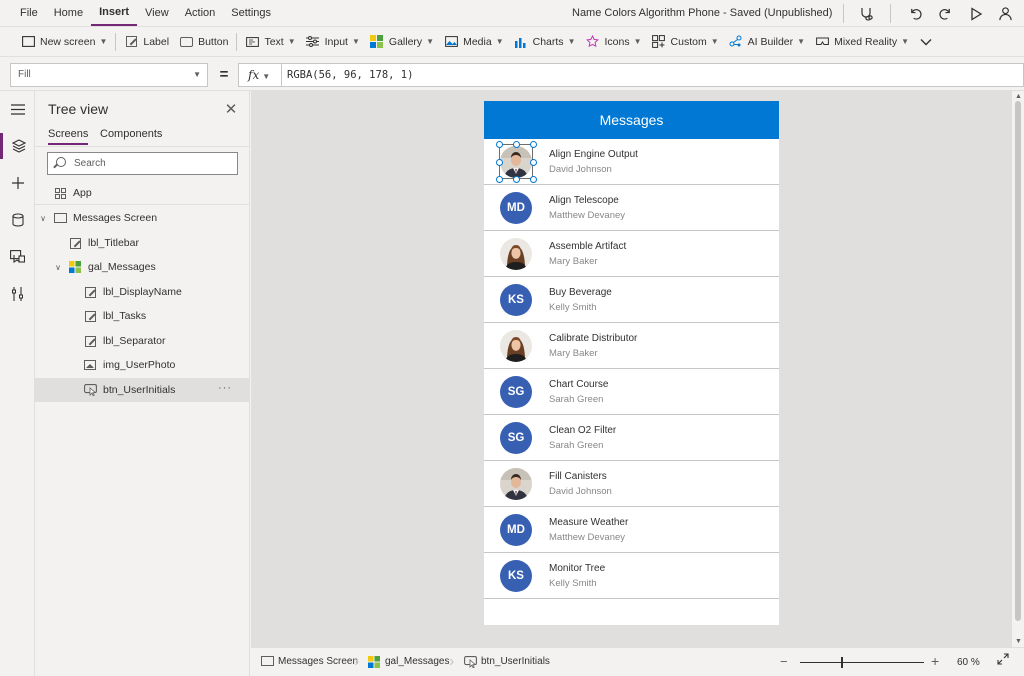  Describe the element at coordinates (225, 388) in the screenshot. I see `more-options-icon: ···` at that location.